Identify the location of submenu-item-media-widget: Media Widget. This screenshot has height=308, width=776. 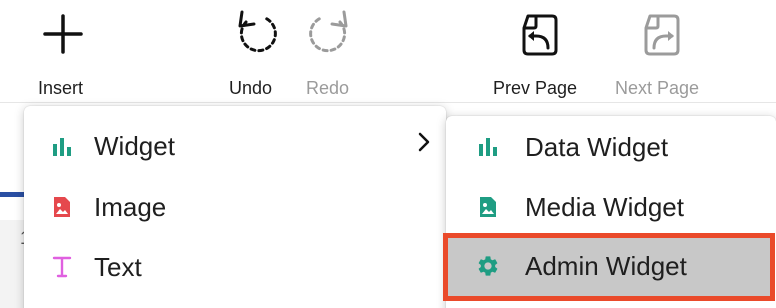
(611, 208).